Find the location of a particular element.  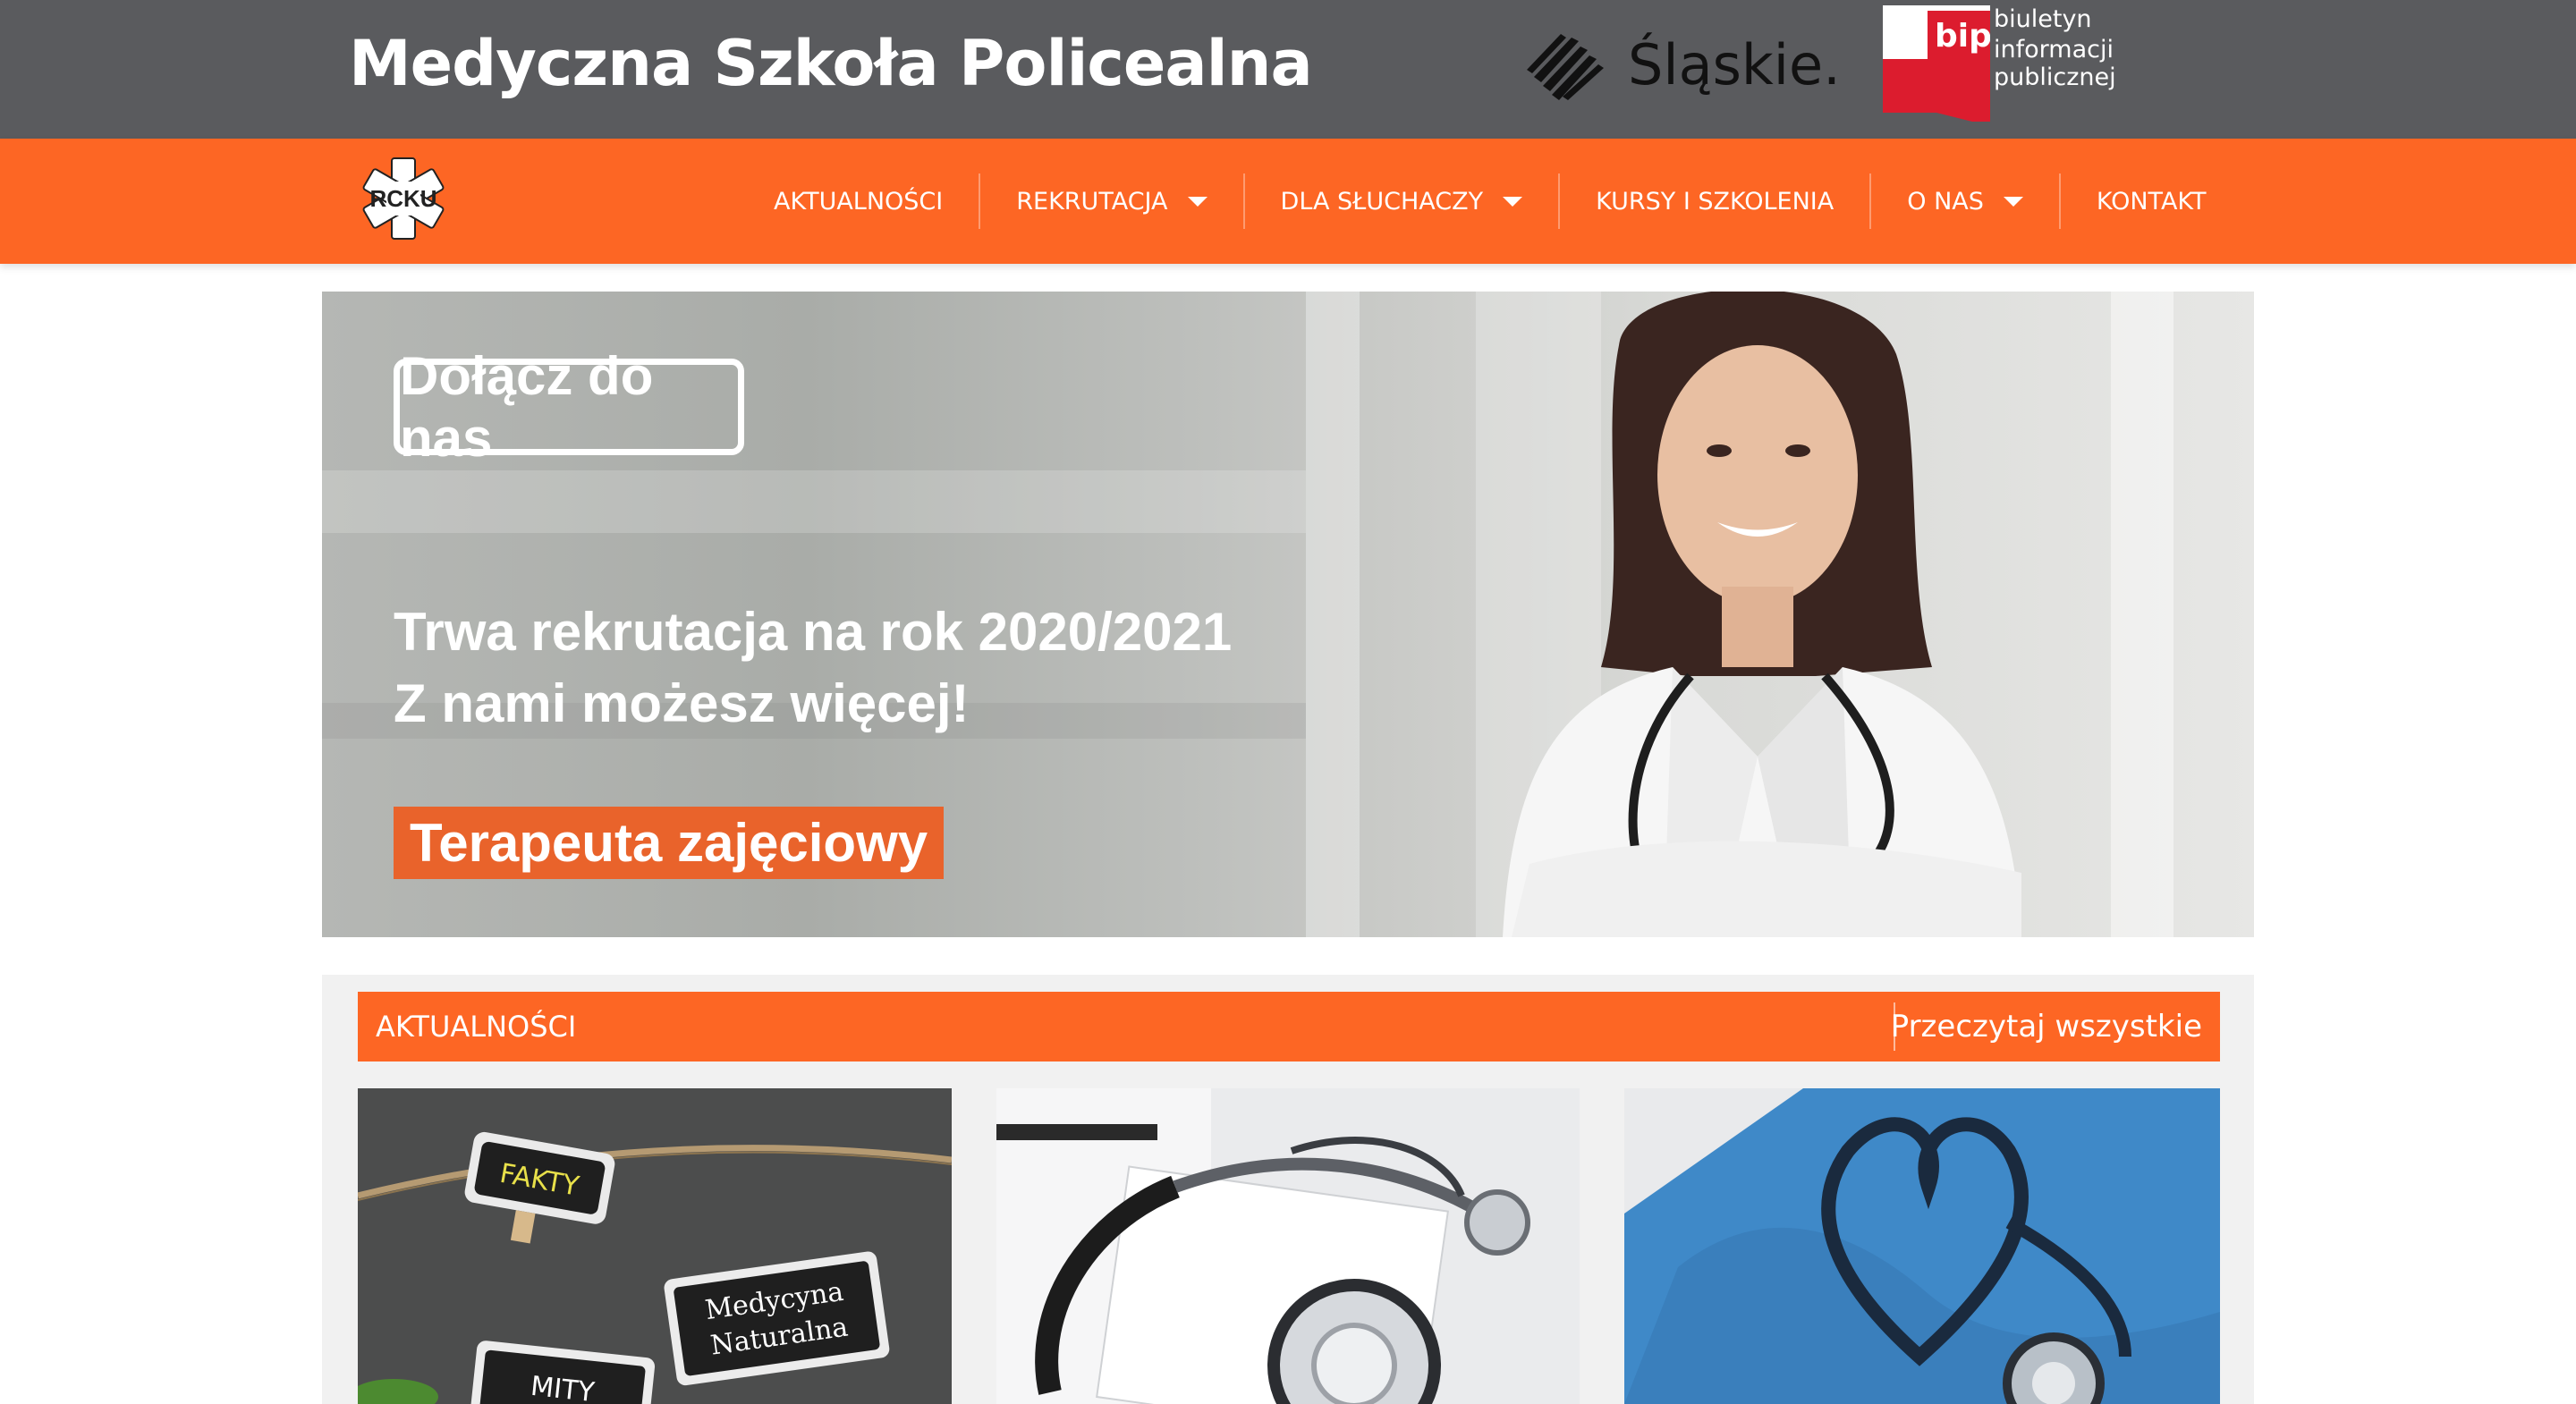

nav-label: KURSY I SZKOLENIA is located at coordinates (1715, 202).